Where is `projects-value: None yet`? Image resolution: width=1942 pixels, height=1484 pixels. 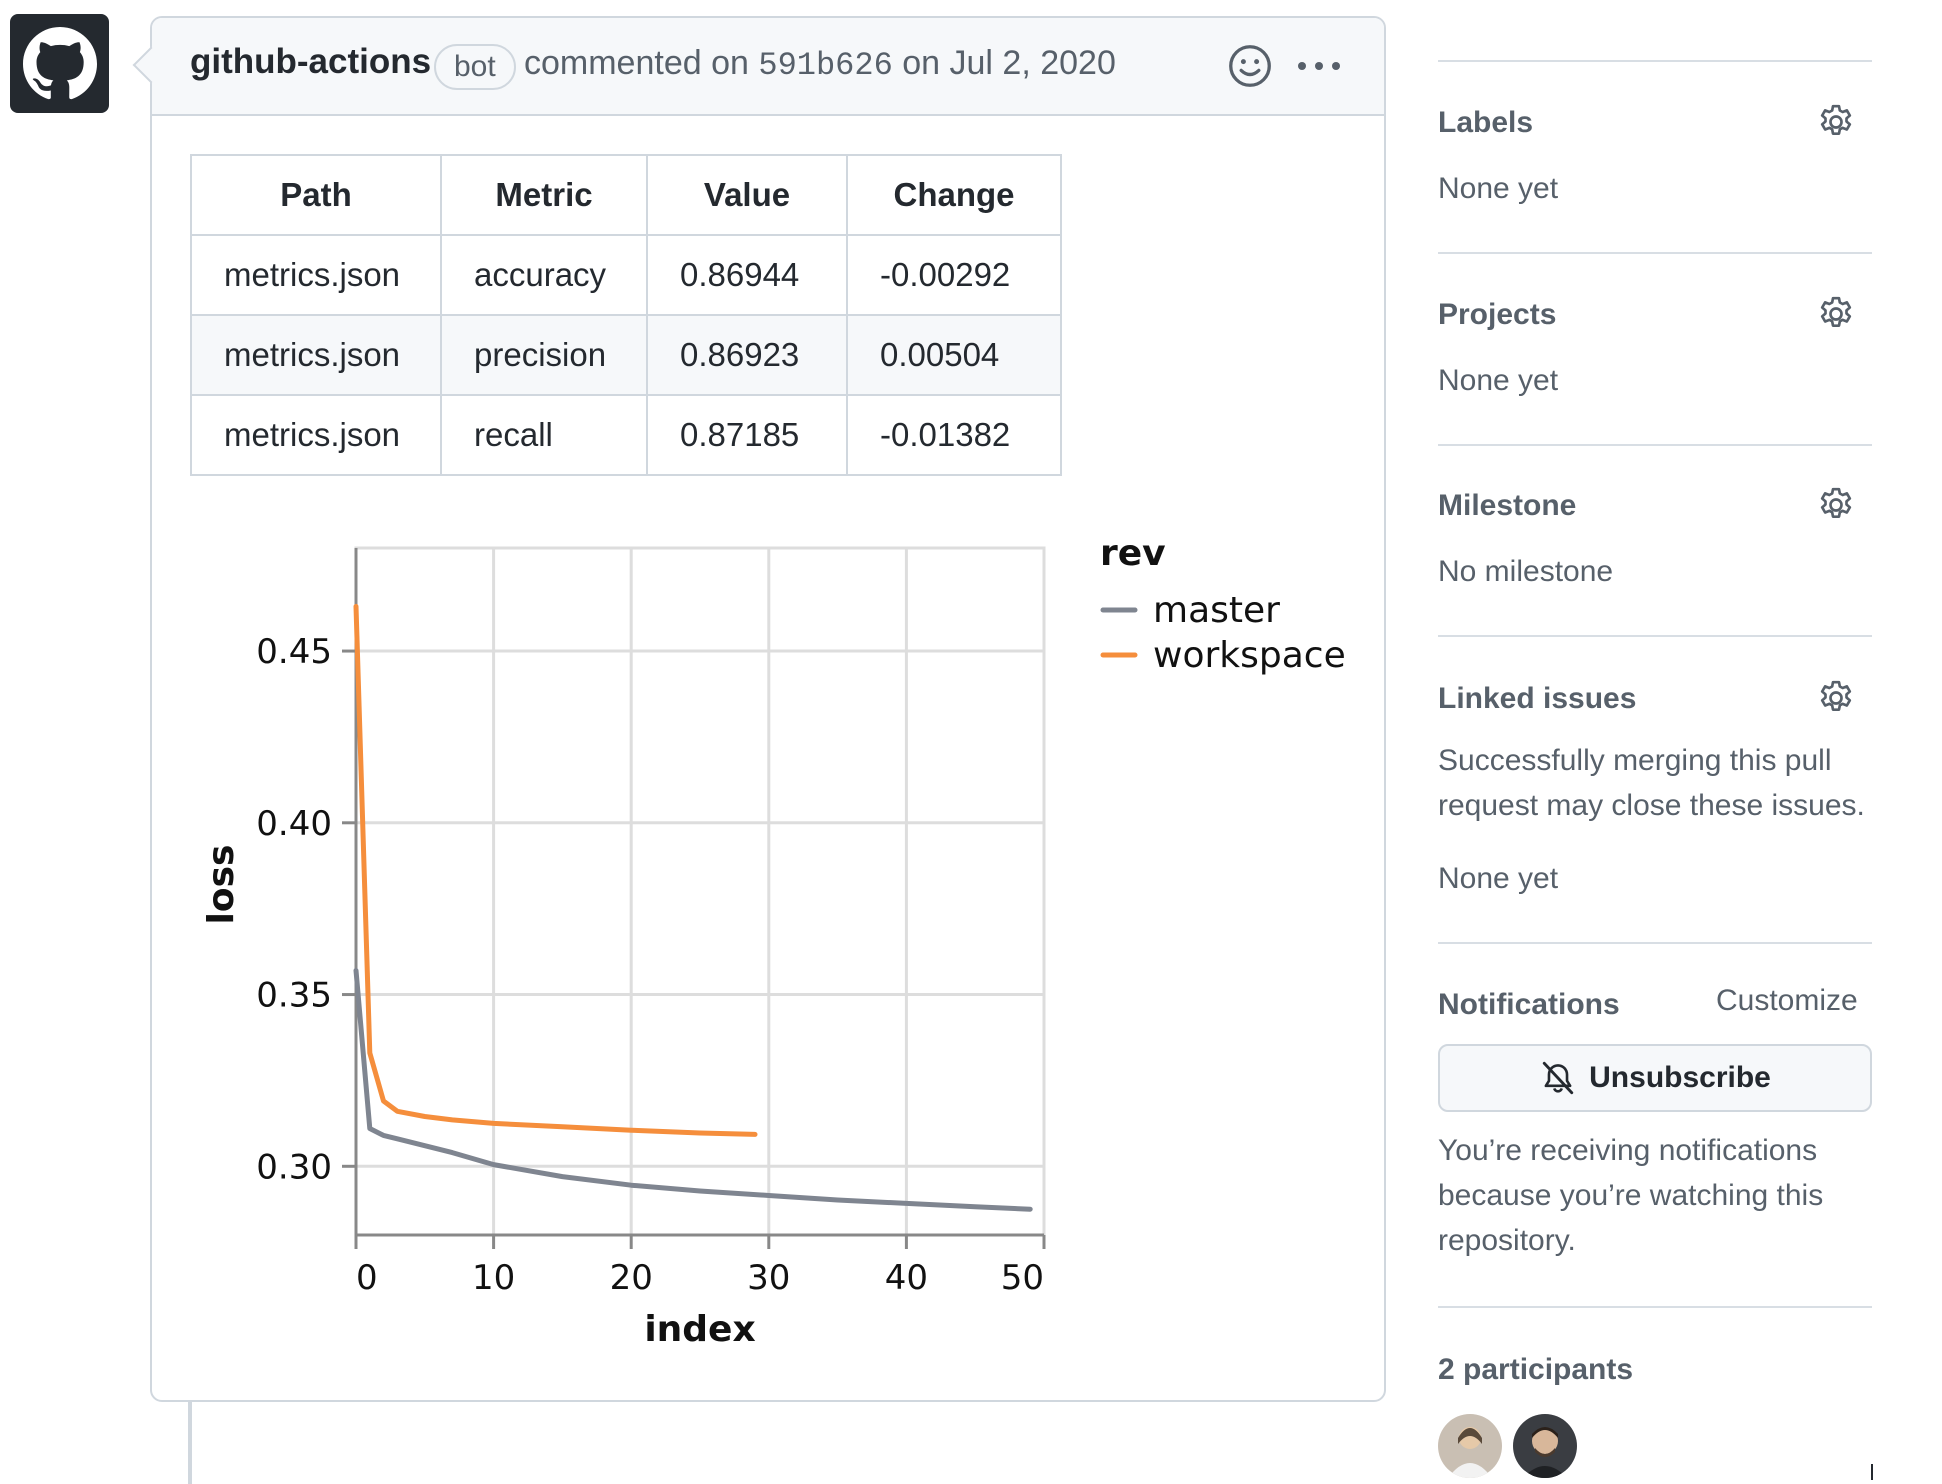
projects-value: None yet is located at coordinates (1498, 380).